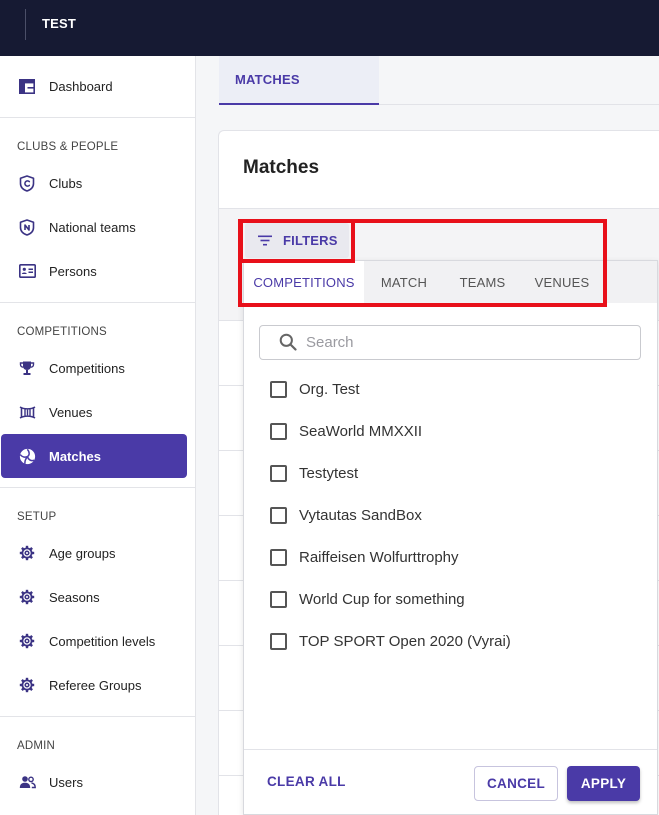 Image resolution: width=659 pixels, height=815 pixels. I want to click on option-label: Raiffeisen Wolfurttrophy, so click(379, 557).